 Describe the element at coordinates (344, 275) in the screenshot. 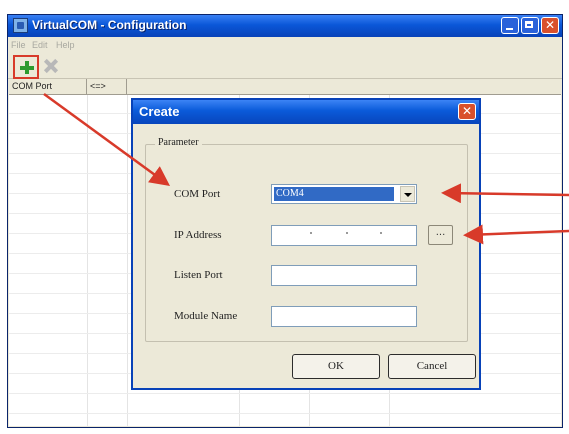

I see `listen-port-field` at that location.